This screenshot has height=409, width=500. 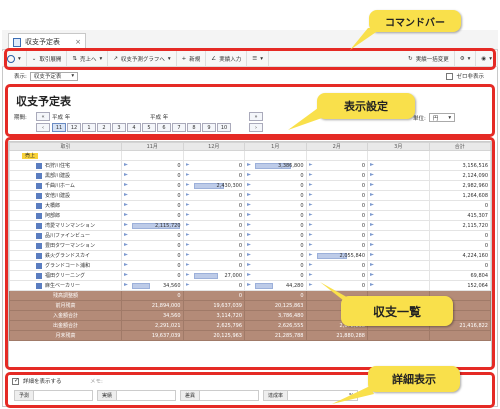 I want to click on close-icon: ×, so click(x=78, y=42).